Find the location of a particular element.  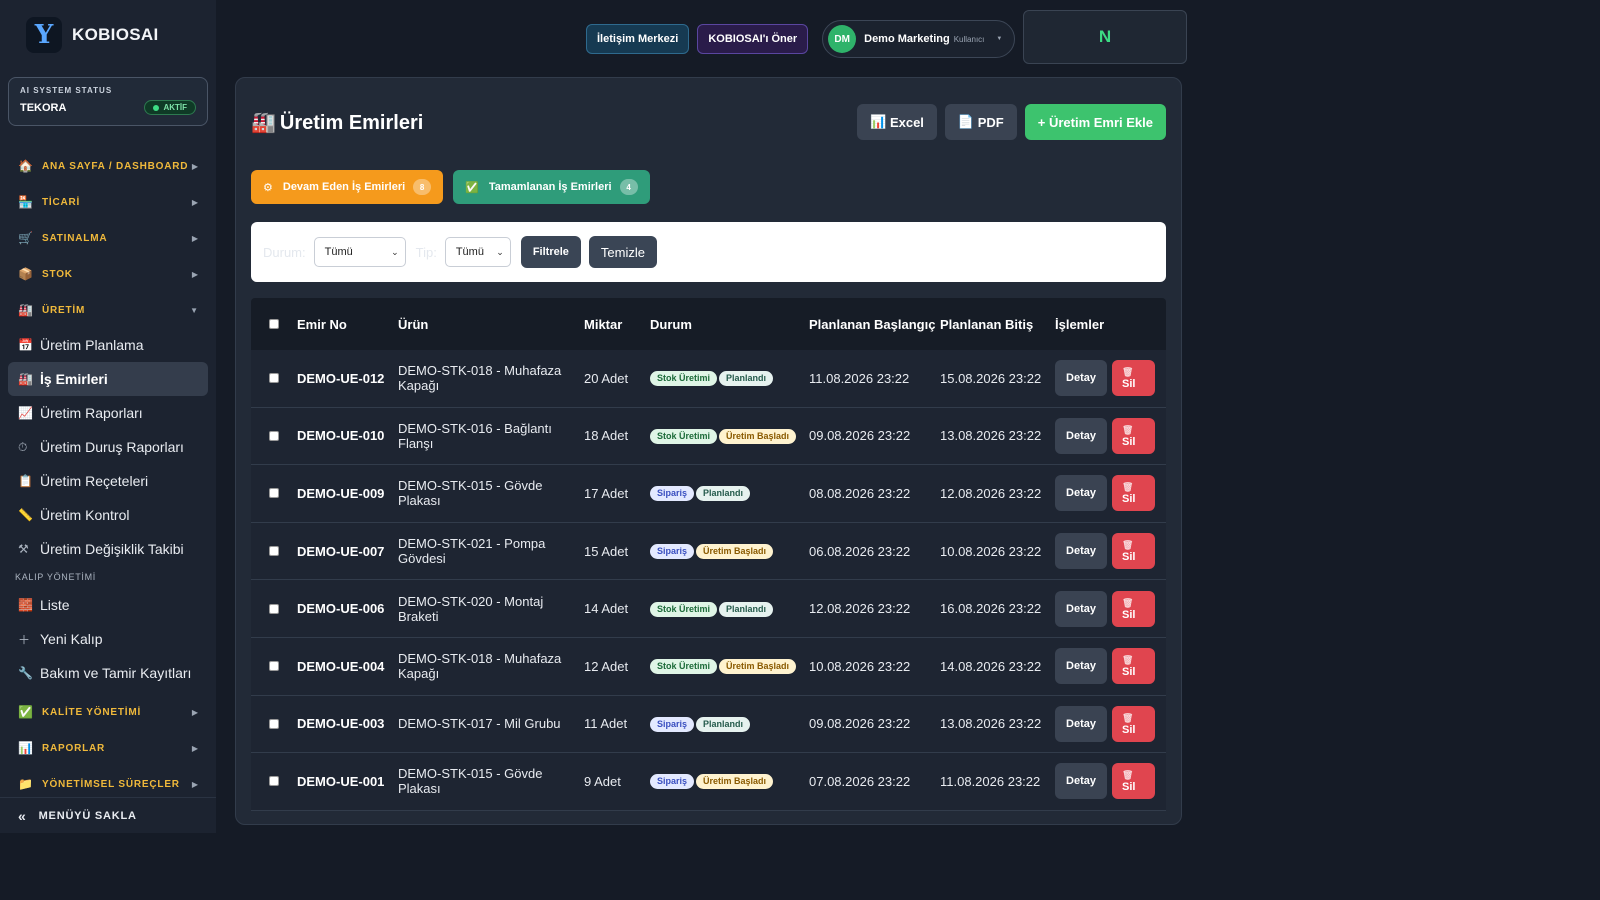

contact-center-button: İletişim Merkezi is located at coordinates (638, 39).